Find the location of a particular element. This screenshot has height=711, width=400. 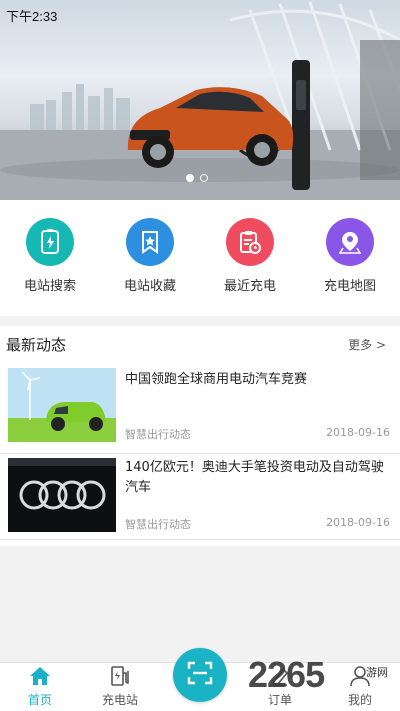

watermark-logo: 2265 is located at coordinates (286, 674).